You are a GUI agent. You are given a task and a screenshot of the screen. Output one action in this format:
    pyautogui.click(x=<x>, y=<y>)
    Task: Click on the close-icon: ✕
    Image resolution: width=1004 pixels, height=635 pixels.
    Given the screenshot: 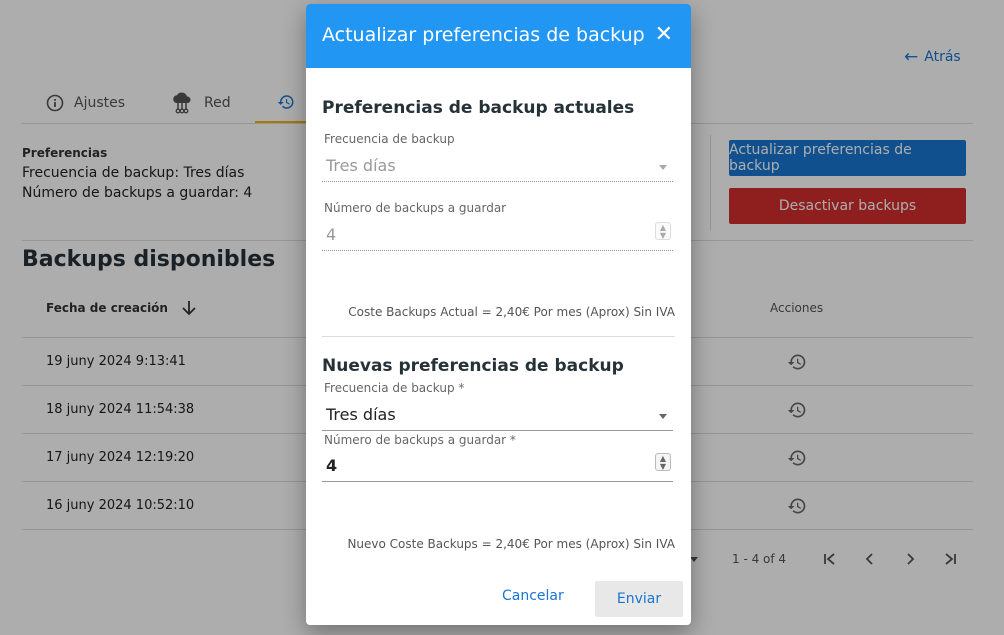 What is the action you would take?
    pyautogui.click(x=664, y=35)
    